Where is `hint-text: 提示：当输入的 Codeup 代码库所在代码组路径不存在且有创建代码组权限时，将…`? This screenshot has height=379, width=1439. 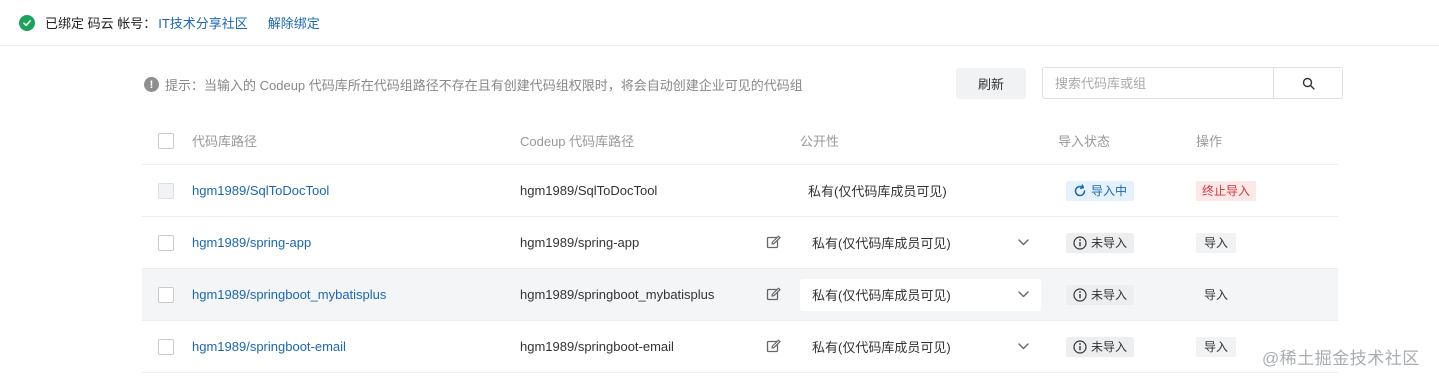
hint-text: 提示：当输入的 Codeup 代码库所在代码组路径不存在且有创建代码组权限时，将… is located at coordinates (484, 85).